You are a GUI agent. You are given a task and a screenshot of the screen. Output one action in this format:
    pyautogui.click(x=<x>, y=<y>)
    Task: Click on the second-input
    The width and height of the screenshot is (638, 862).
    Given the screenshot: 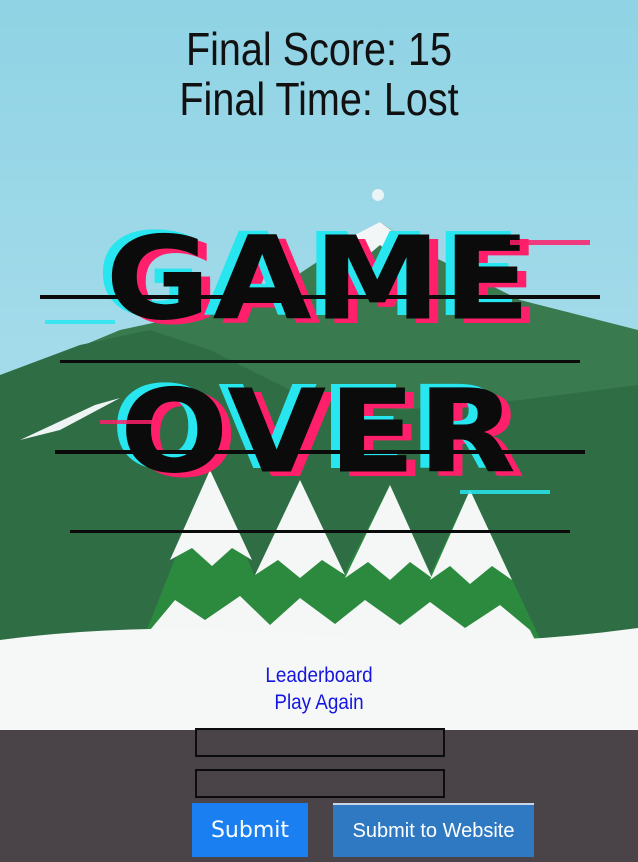 What is the action you would take?
    pyautogui.click(x=320, y=783)
    